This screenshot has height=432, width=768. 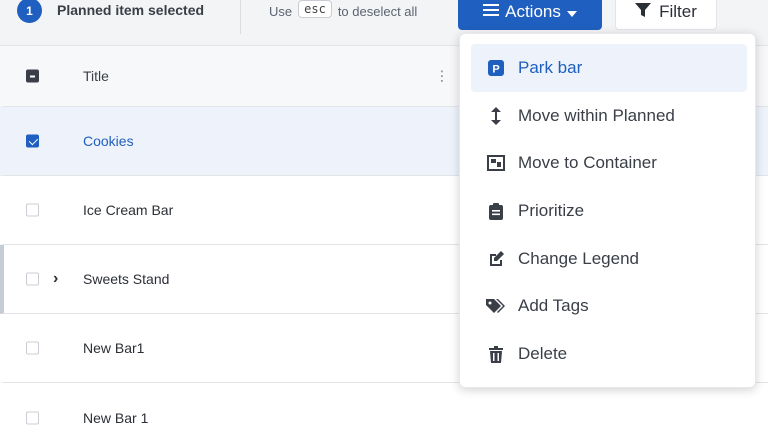 I want to click on menu-item-label: Add Tags, so click(x=553, y=305).